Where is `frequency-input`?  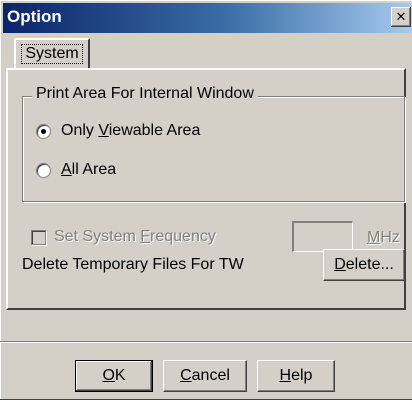 frequency-input is located at coordinates (322, 236).